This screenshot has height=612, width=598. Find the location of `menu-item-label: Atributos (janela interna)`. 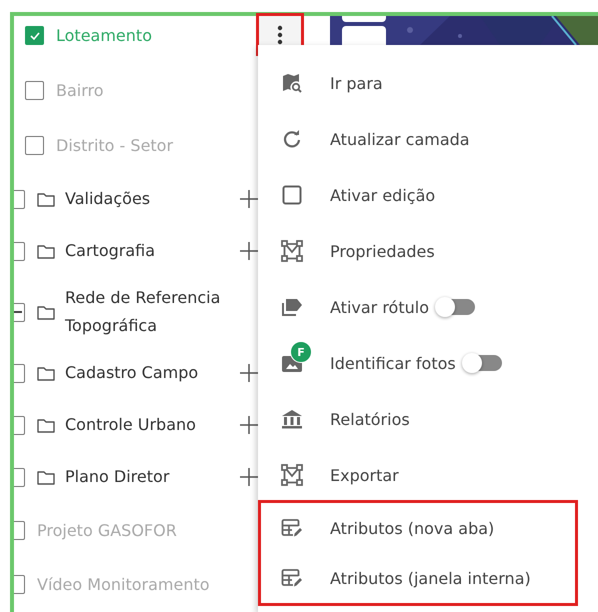

menu-item-label: Atributos (janela interna) is located at coordinates (430, 578).